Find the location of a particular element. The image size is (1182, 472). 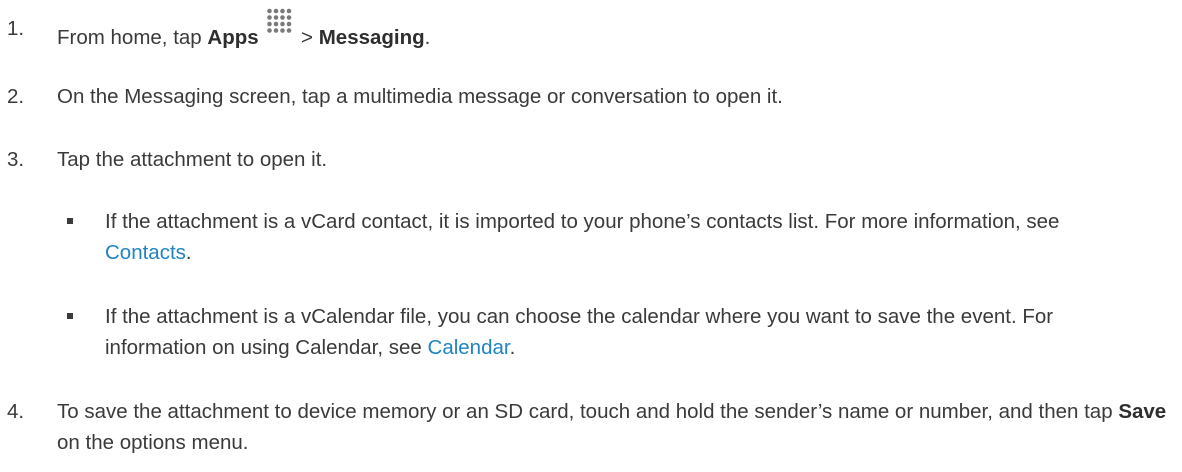

step-number: 2. is located at coordinates (16, 96).